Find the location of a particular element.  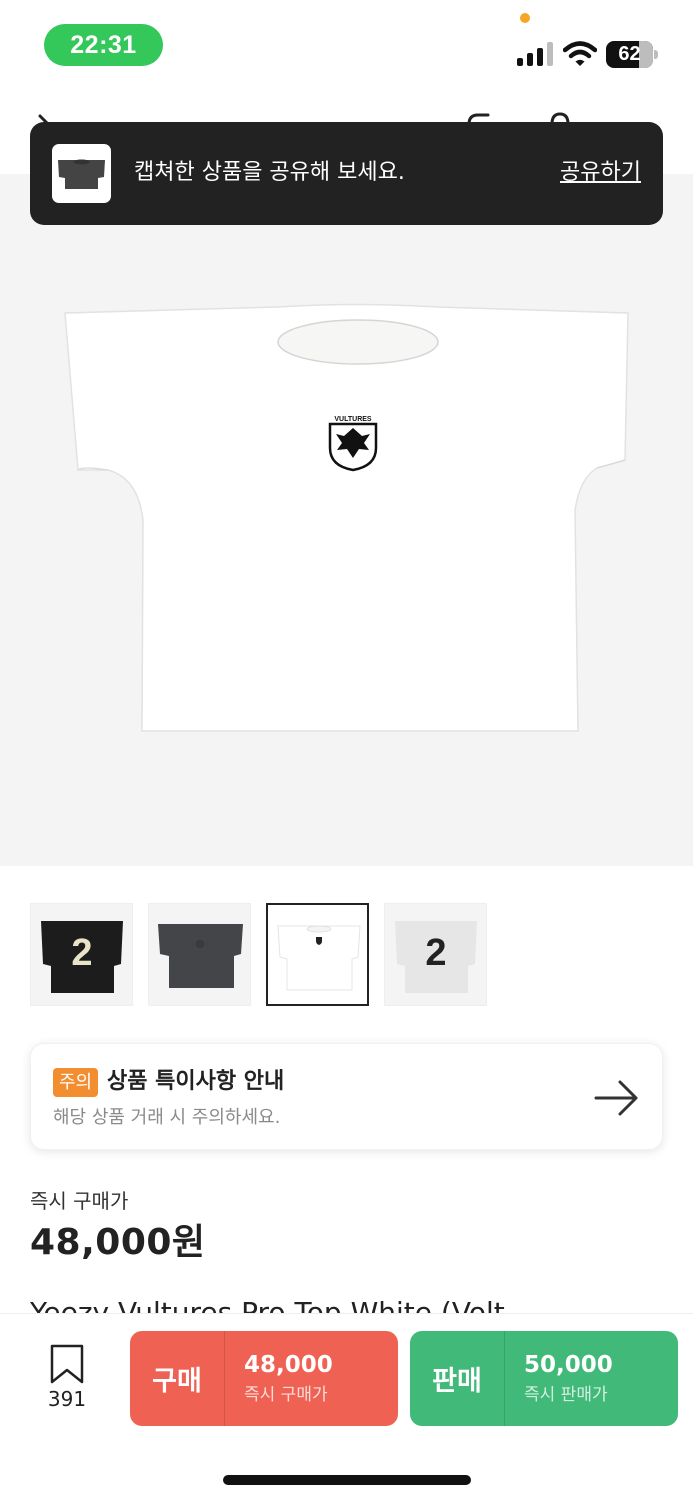

price-label: 즉시 구매가 is located at coordinates (79, 1201).